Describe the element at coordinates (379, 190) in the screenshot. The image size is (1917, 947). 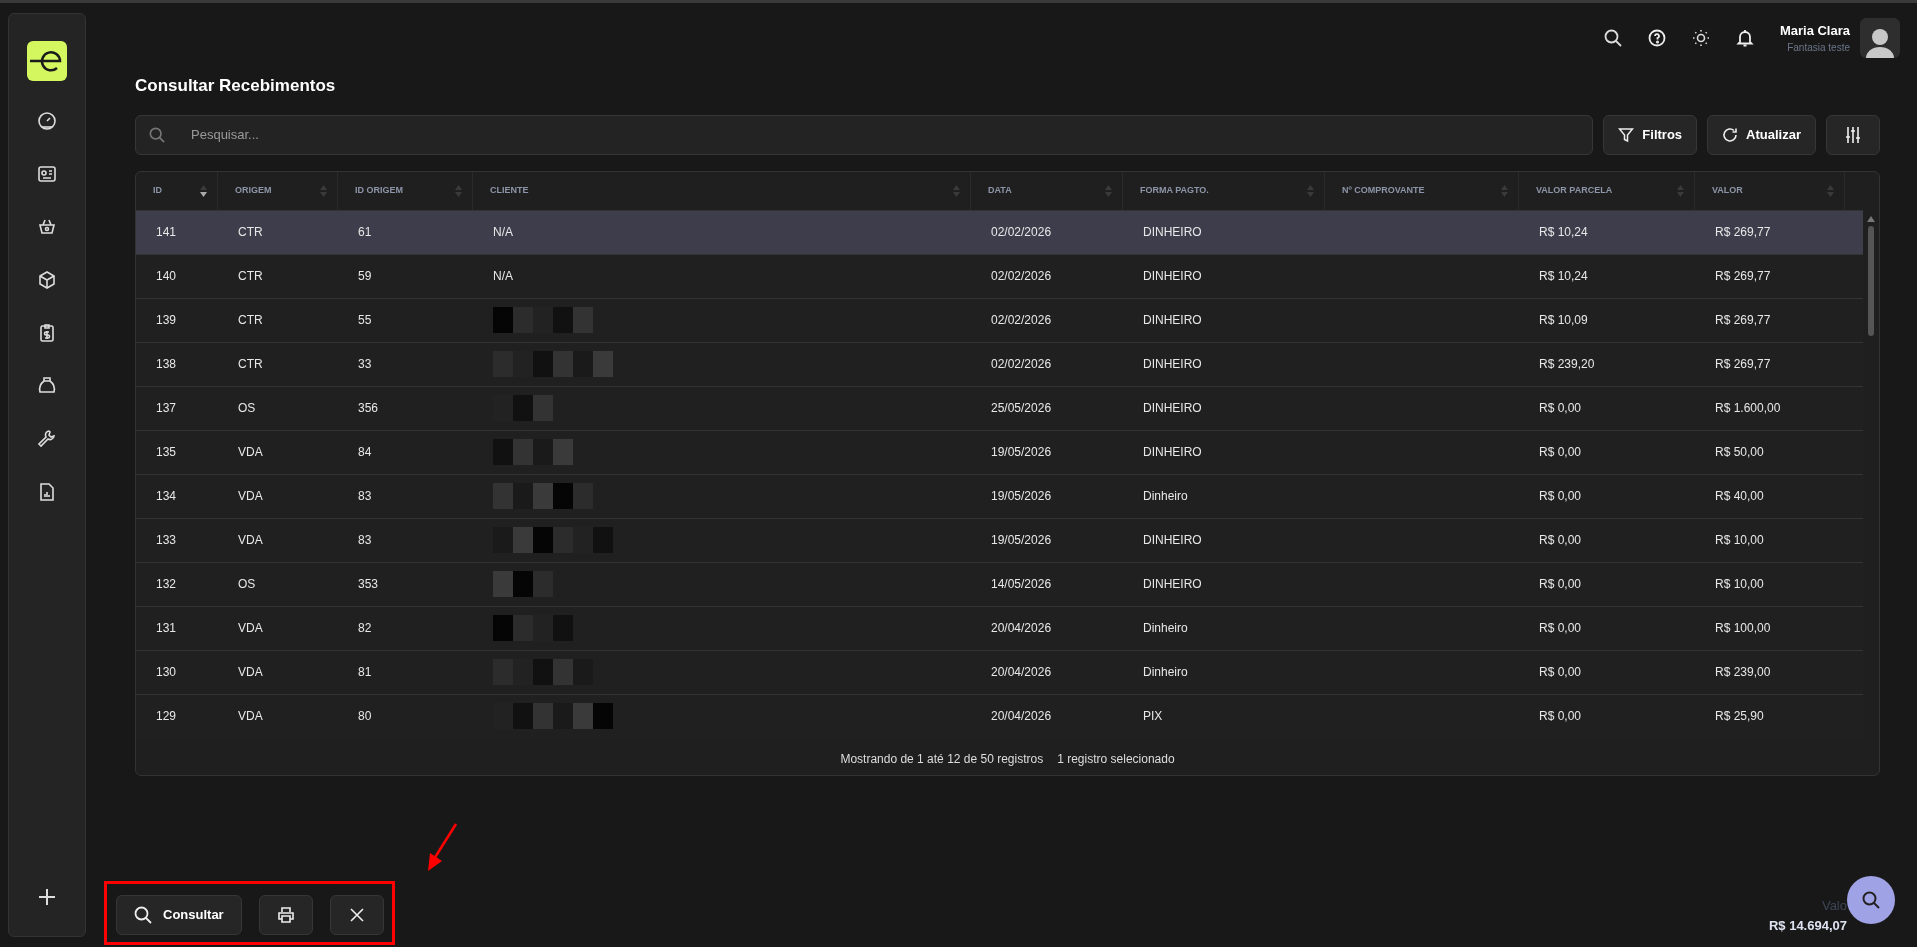
I see `column-header: ID ORIGEM` at that location.